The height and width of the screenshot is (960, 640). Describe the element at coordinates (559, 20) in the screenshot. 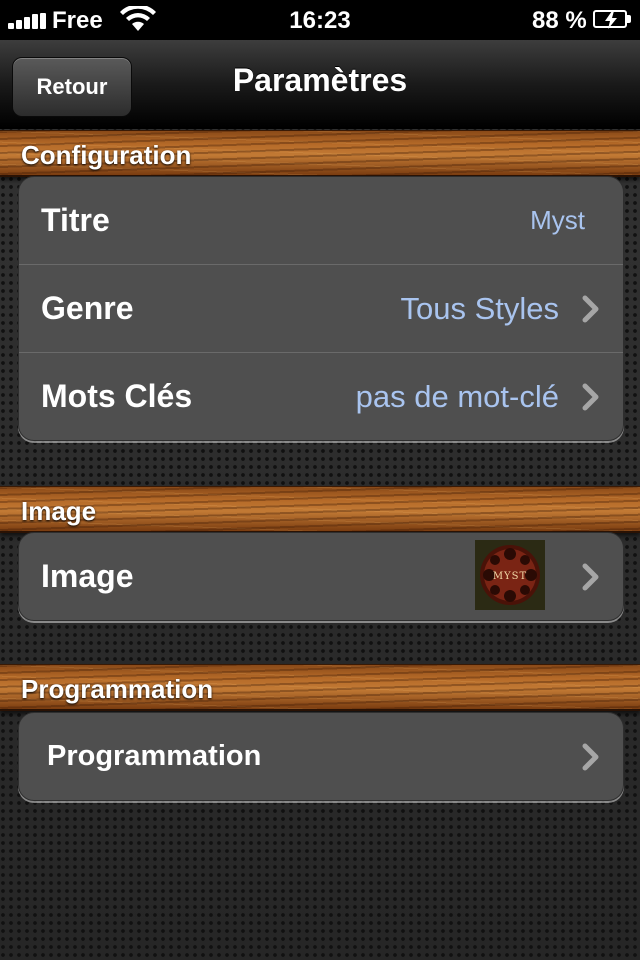

I see `battery-percentage: 88 %` at that location.